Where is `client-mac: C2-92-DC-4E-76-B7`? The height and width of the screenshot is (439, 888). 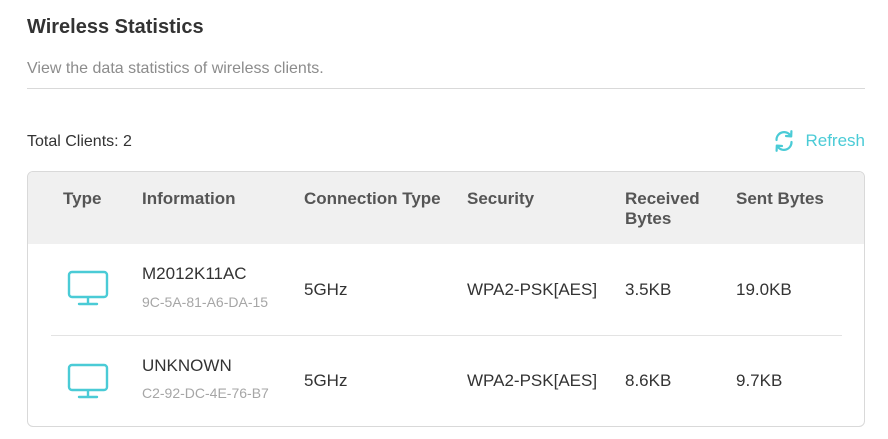
client-mac: C2-92-DC-4E-76-B7 is located at coordinates (205, 393).